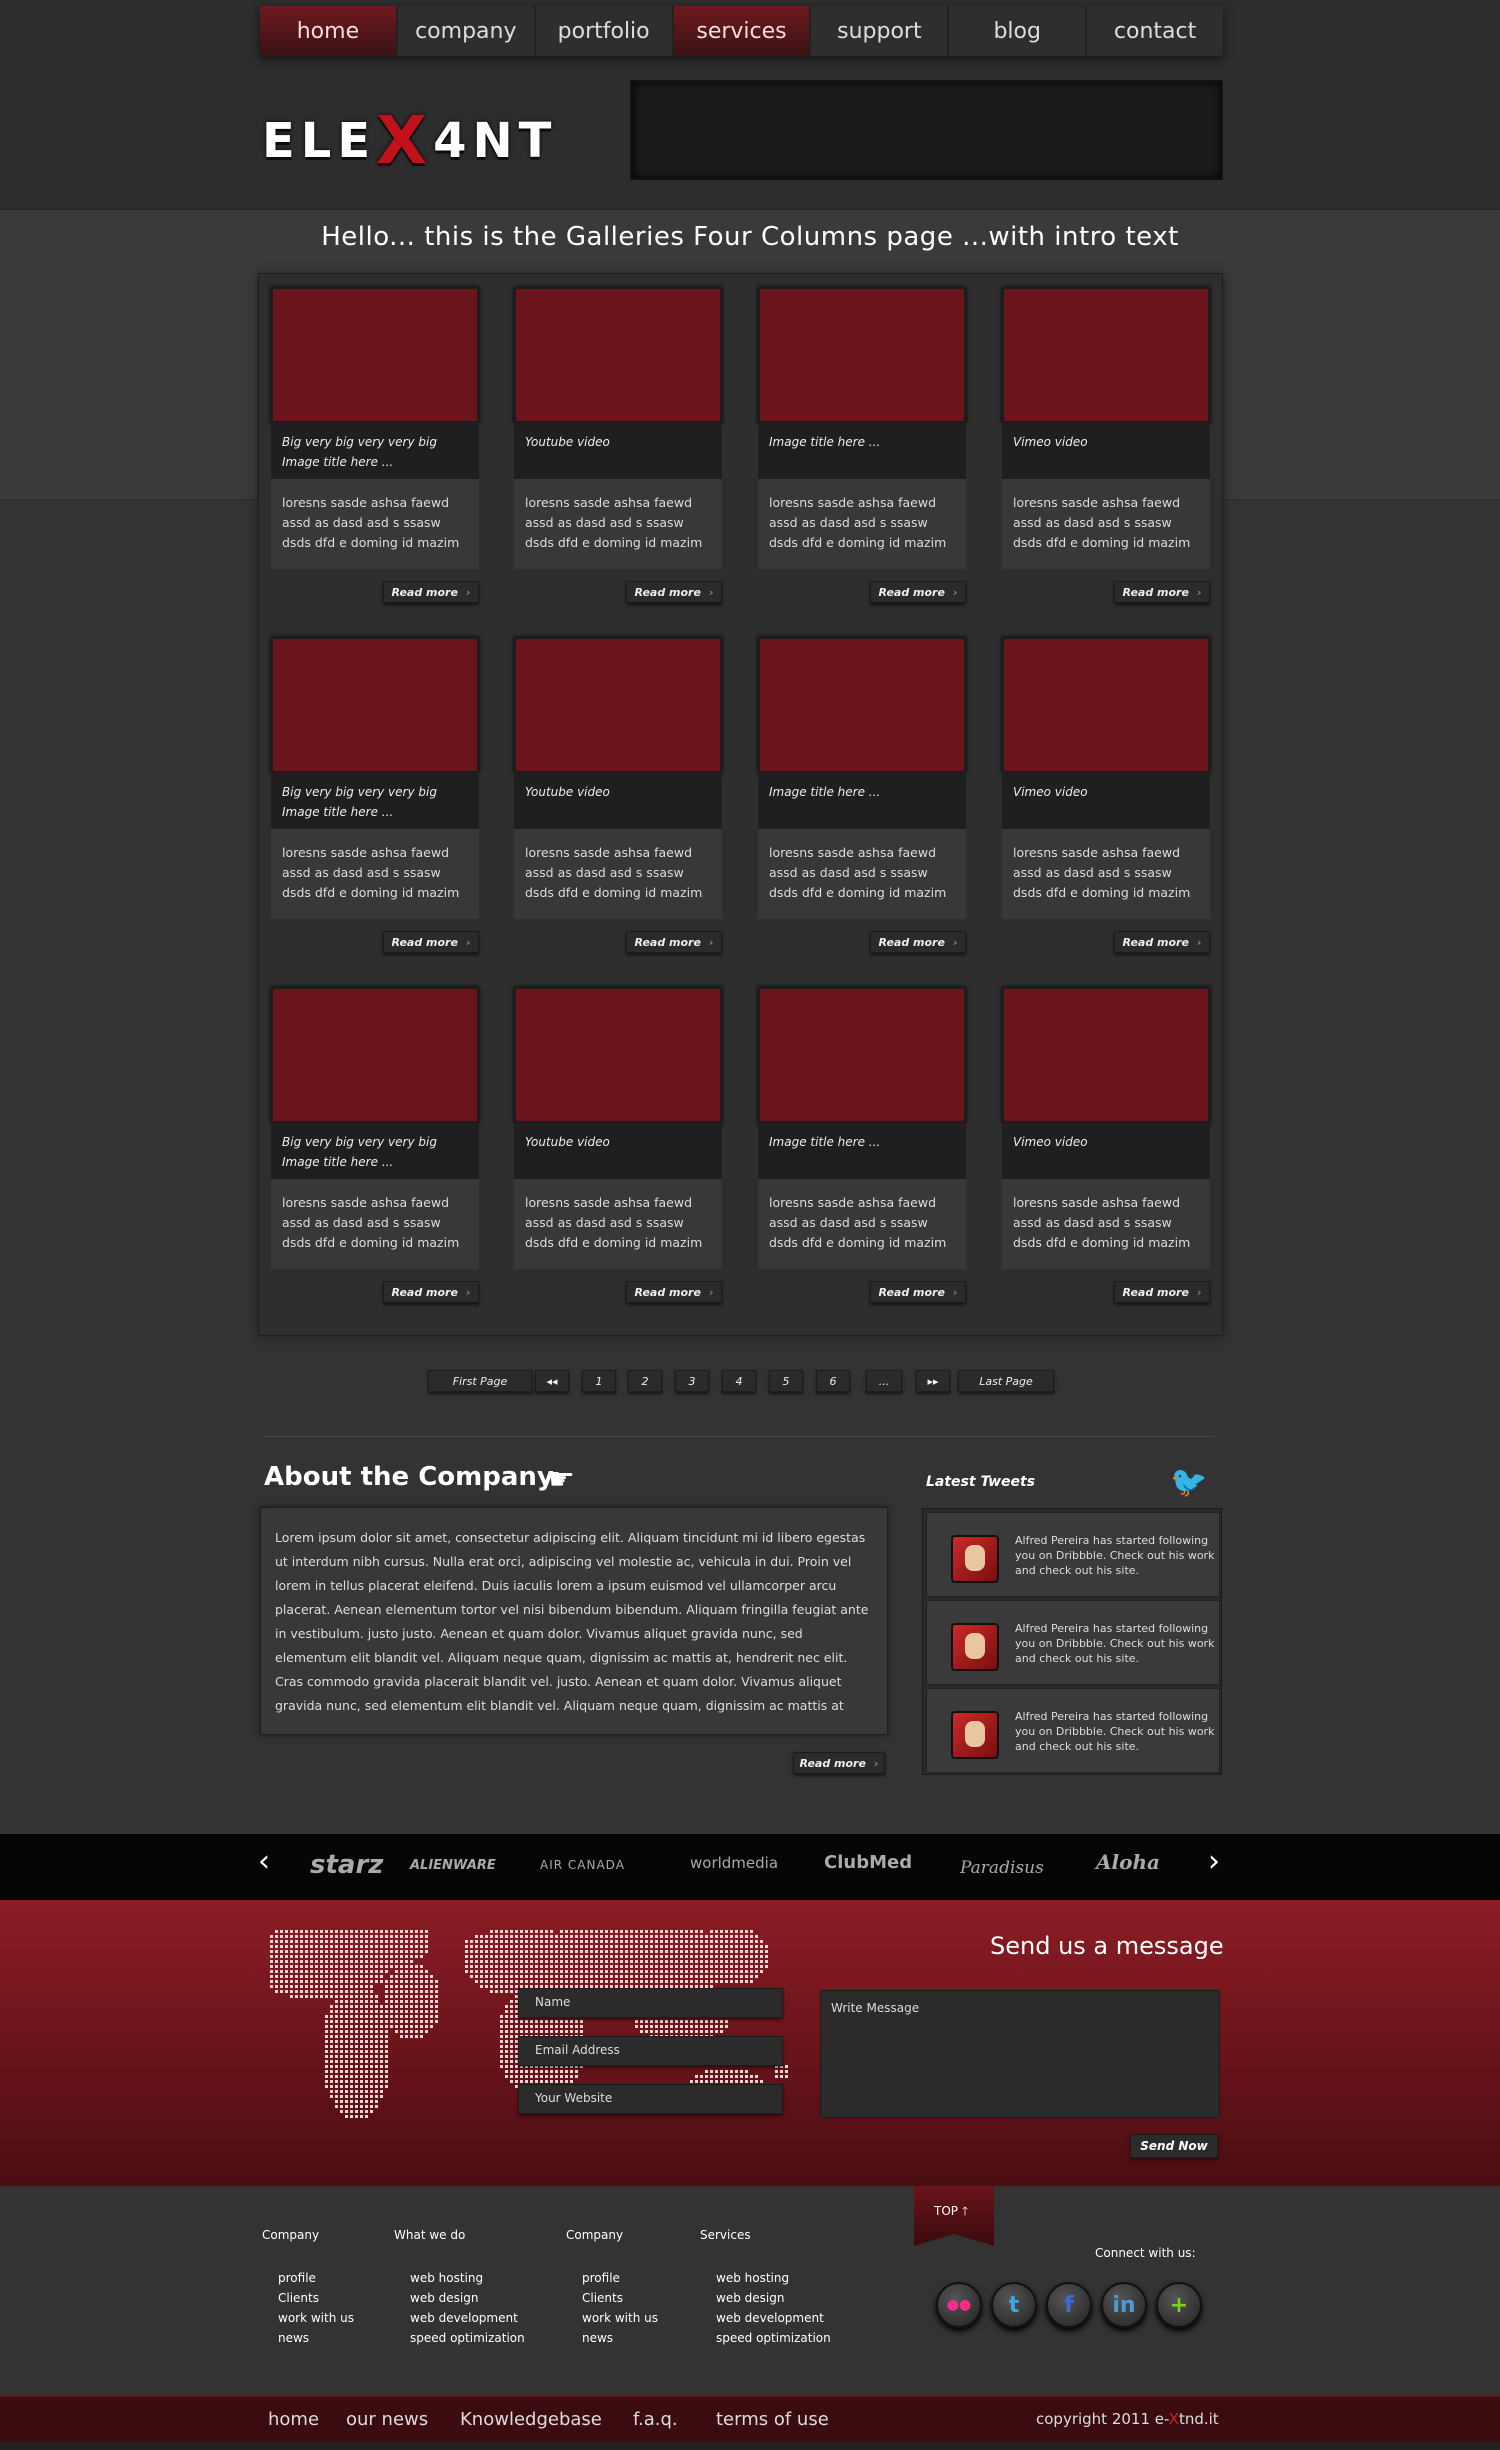  What do you see at coordinates (1002, 1868) in the screenshot?
I see `client-logo-paradisus: Paradisus` at bounding box center [1002, 1868].